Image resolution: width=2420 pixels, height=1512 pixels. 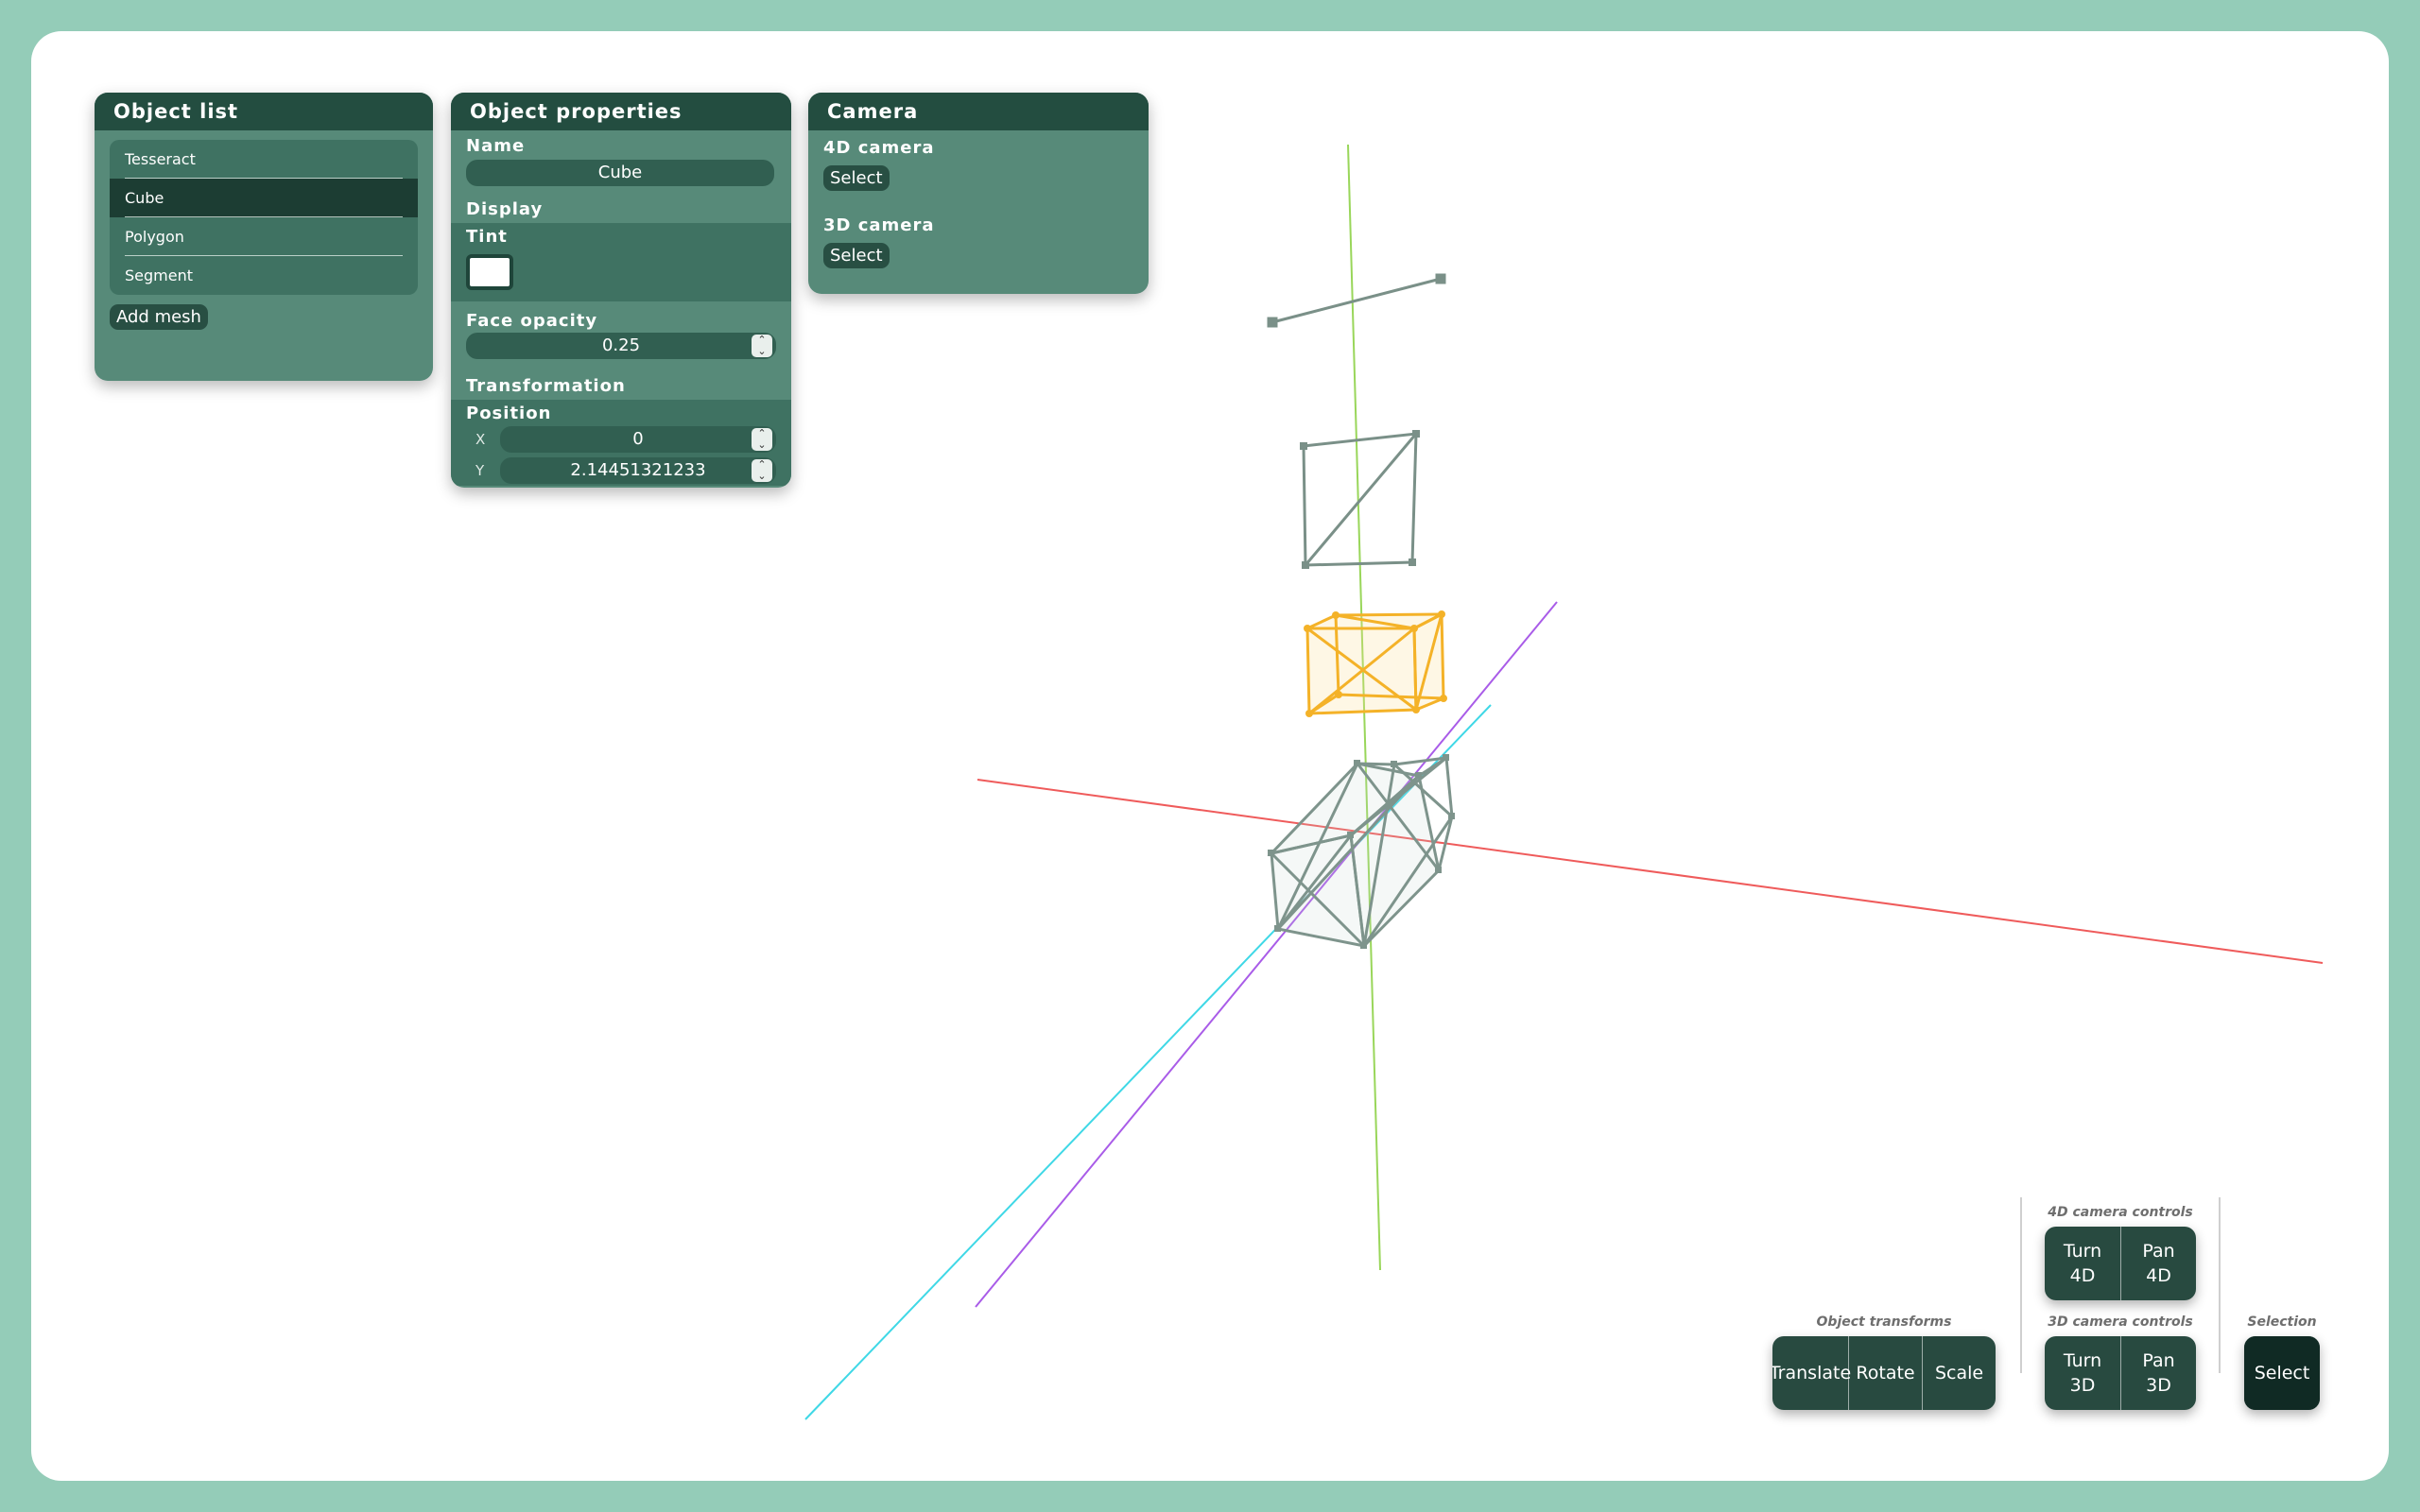 What do you see at coordinates (762, 470) in the screenshot?
I see `position-y-spinner: ⌃ ⌄` at bounding box center [762, 470].